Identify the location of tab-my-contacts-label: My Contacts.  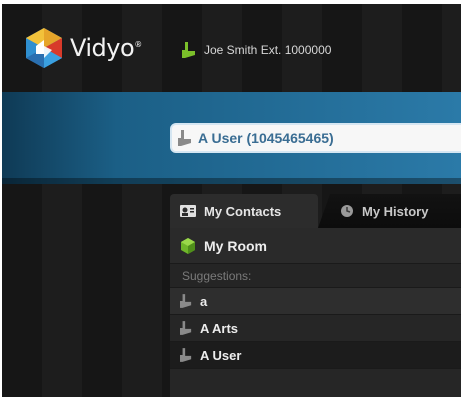
(243, 211).